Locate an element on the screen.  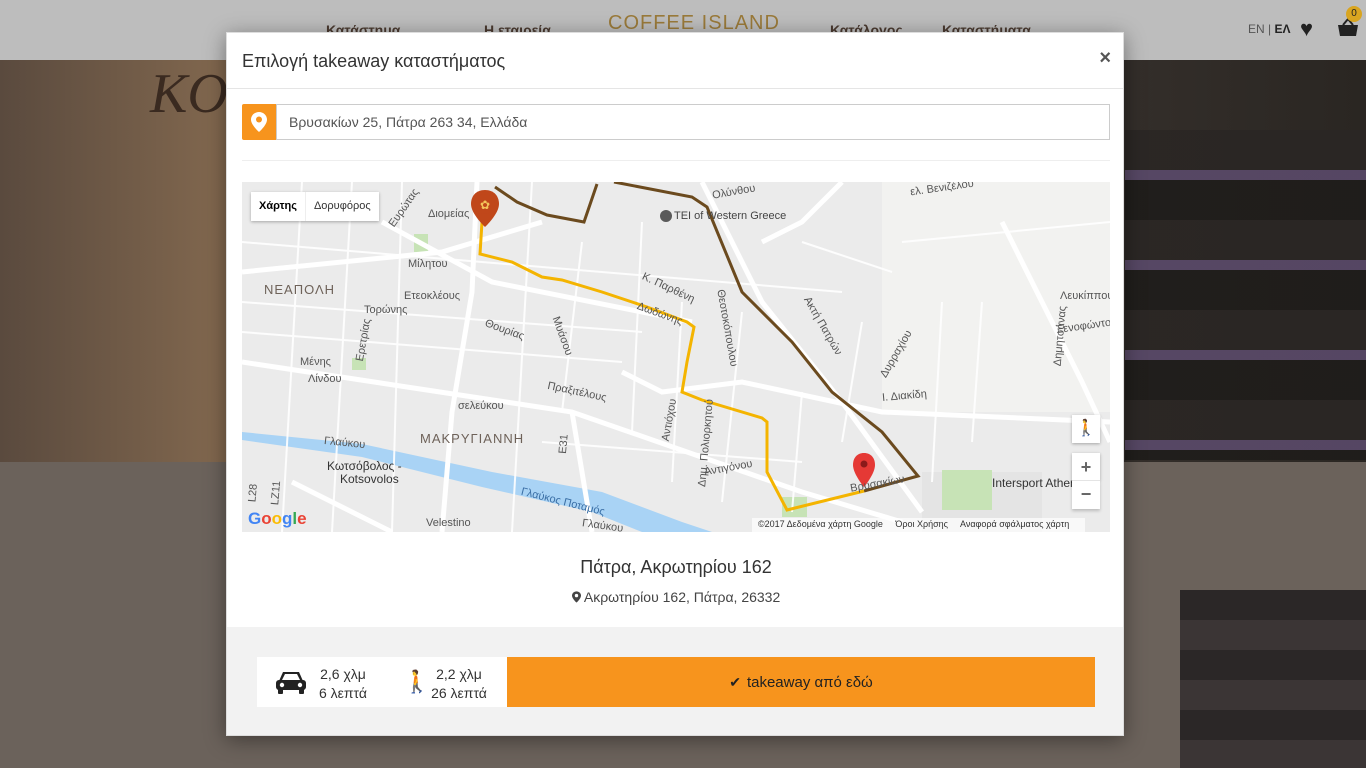
takeaway-from-here-button: ✔ takeaway από εδώ is located at coordinates (801, 682).